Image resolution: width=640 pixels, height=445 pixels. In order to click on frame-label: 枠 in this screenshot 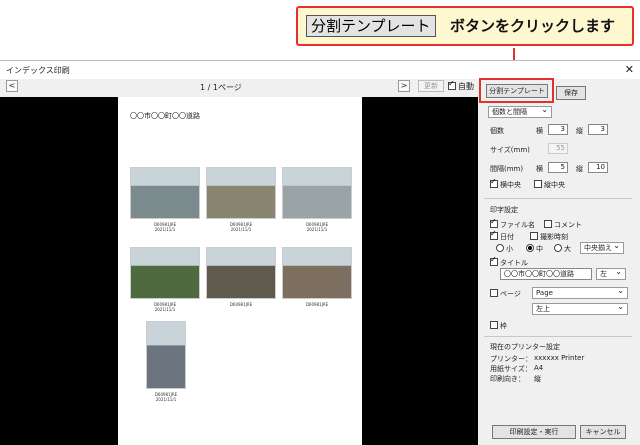, I will do `click(503, 326)`.